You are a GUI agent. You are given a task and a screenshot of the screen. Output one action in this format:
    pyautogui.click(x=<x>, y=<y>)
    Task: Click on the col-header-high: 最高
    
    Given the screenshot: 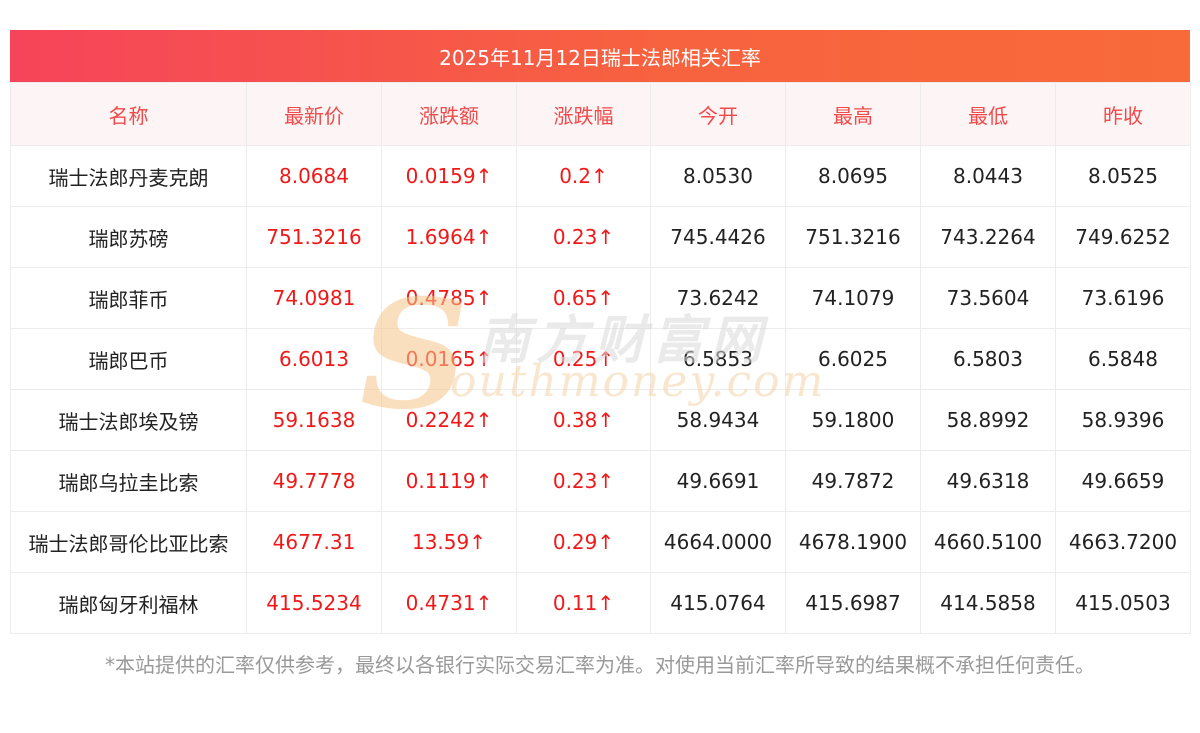 What is the action you would take?
    pyautogui.click(x=853, y=114)
    